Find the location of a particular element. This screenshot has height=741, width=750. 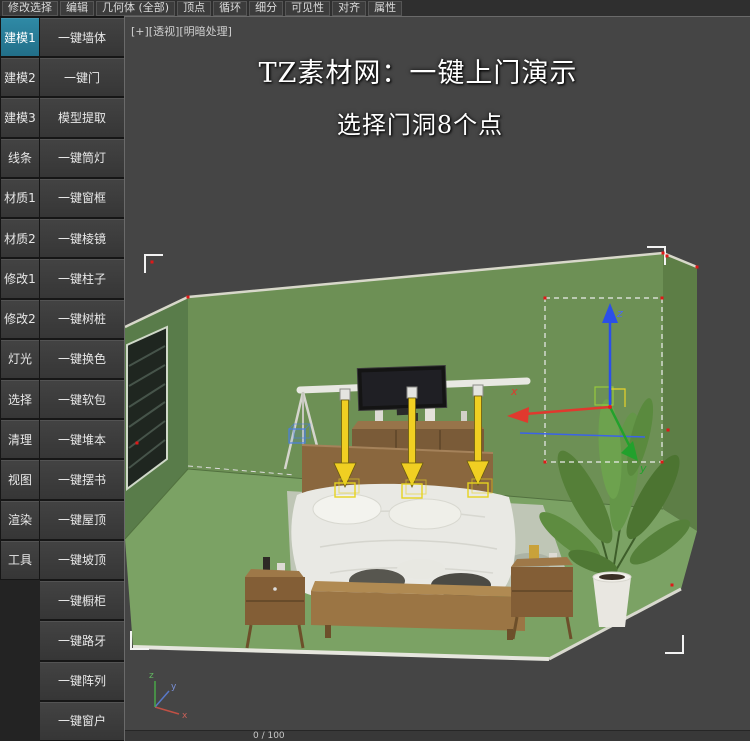

sidebar-action: 一键摆书 is located at coordinates (82, 479).